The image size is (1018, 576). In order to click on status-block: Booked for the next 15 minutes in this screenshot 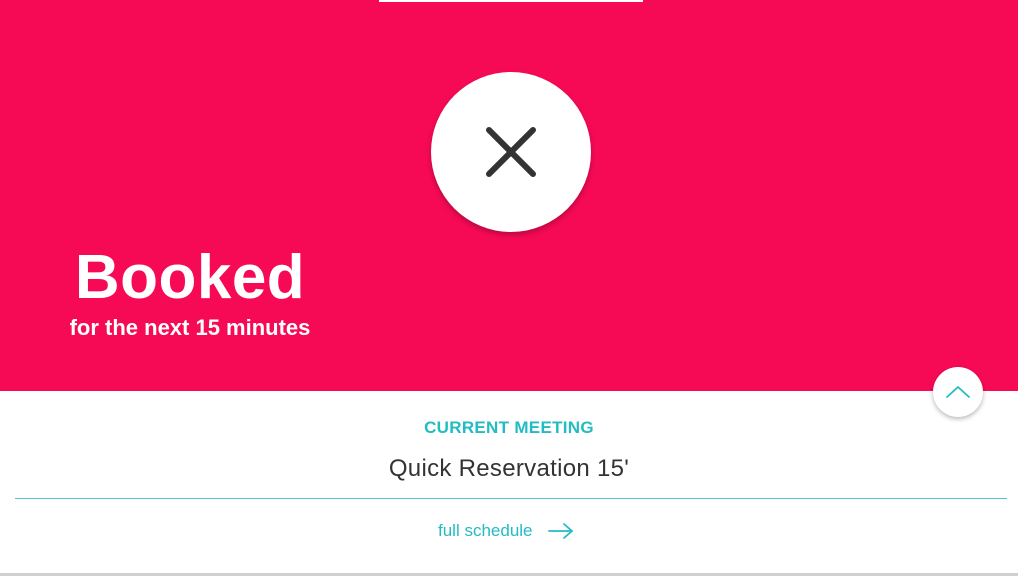, I will do `click(190, 294)`.